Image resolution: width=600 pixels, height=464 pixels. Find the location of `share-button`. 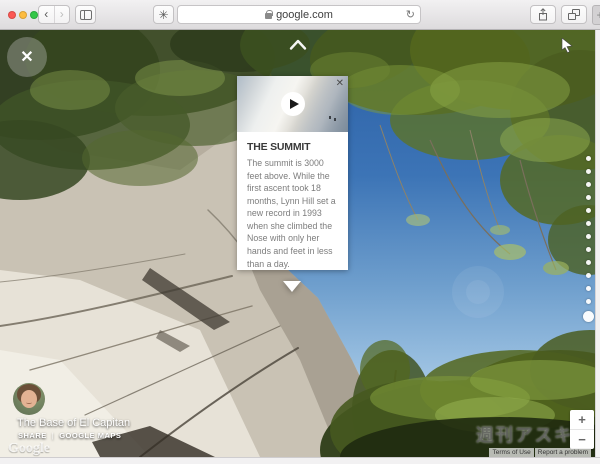

share-button is located at coordinates (543, 14).